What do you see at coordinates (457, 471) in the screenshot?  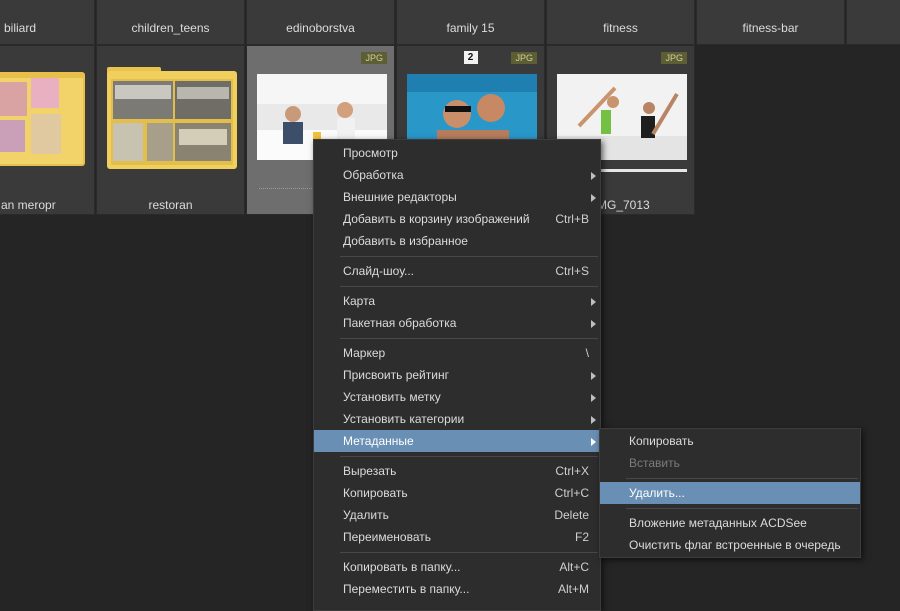 I see `menu-item-cut: Вырезать Ctrl+X` at bounding box center [457, 471].